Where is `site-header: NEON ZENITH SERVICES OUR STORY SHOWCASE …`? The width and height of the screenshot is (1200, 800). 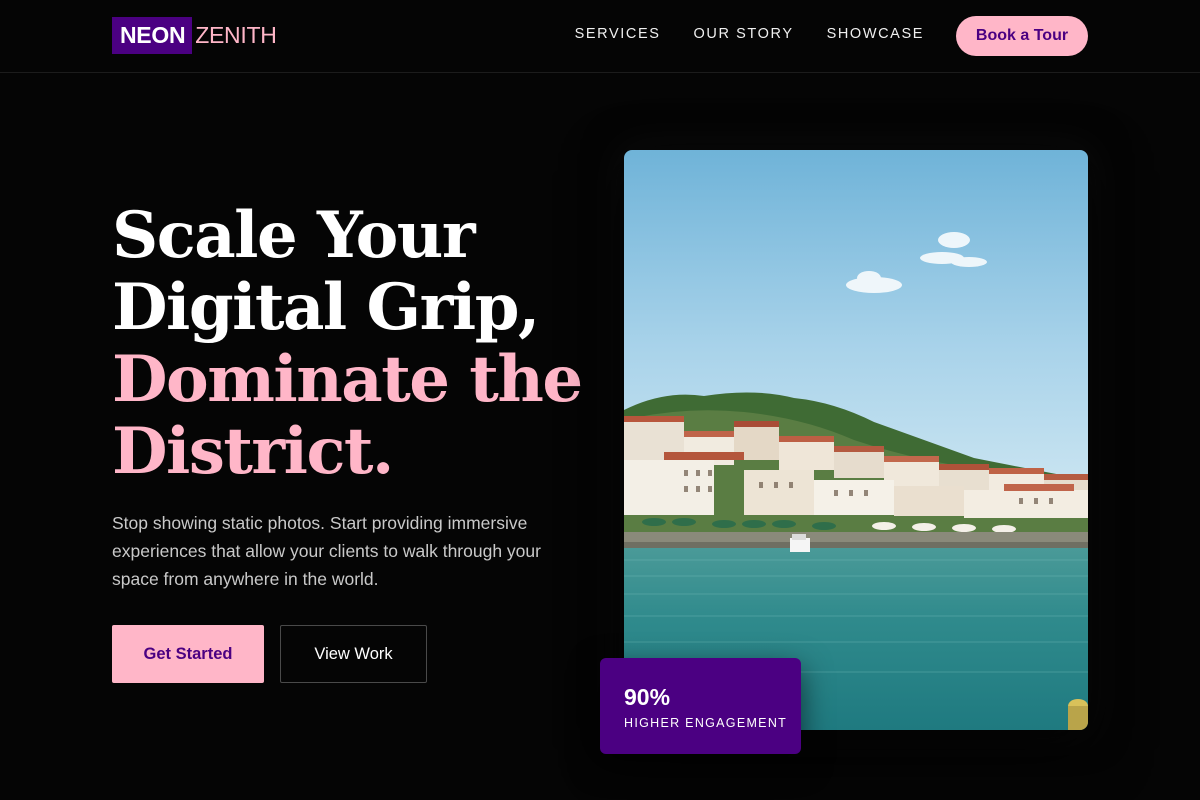
site-header: NEON ZENITH SERVICES OUR STORY SHOWCASE … is located at coordinates (600, 36).